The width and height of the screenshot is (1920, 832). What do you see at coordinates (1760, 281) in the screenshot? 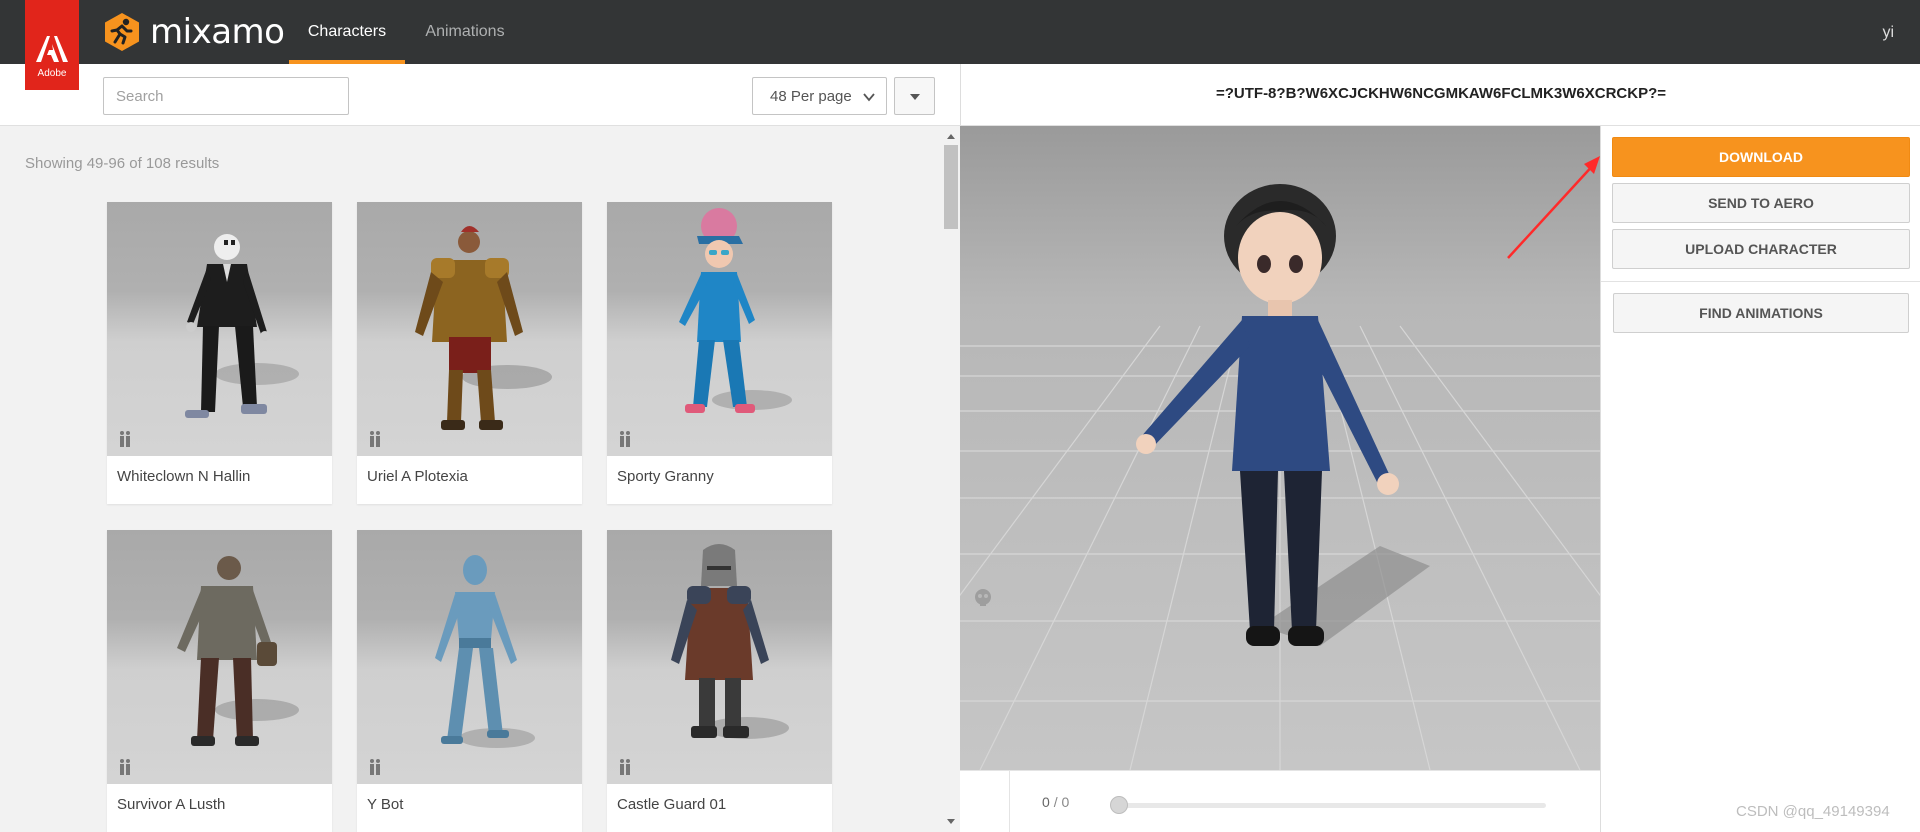
I see `panel-divider` at bounding box center [1760, 281].